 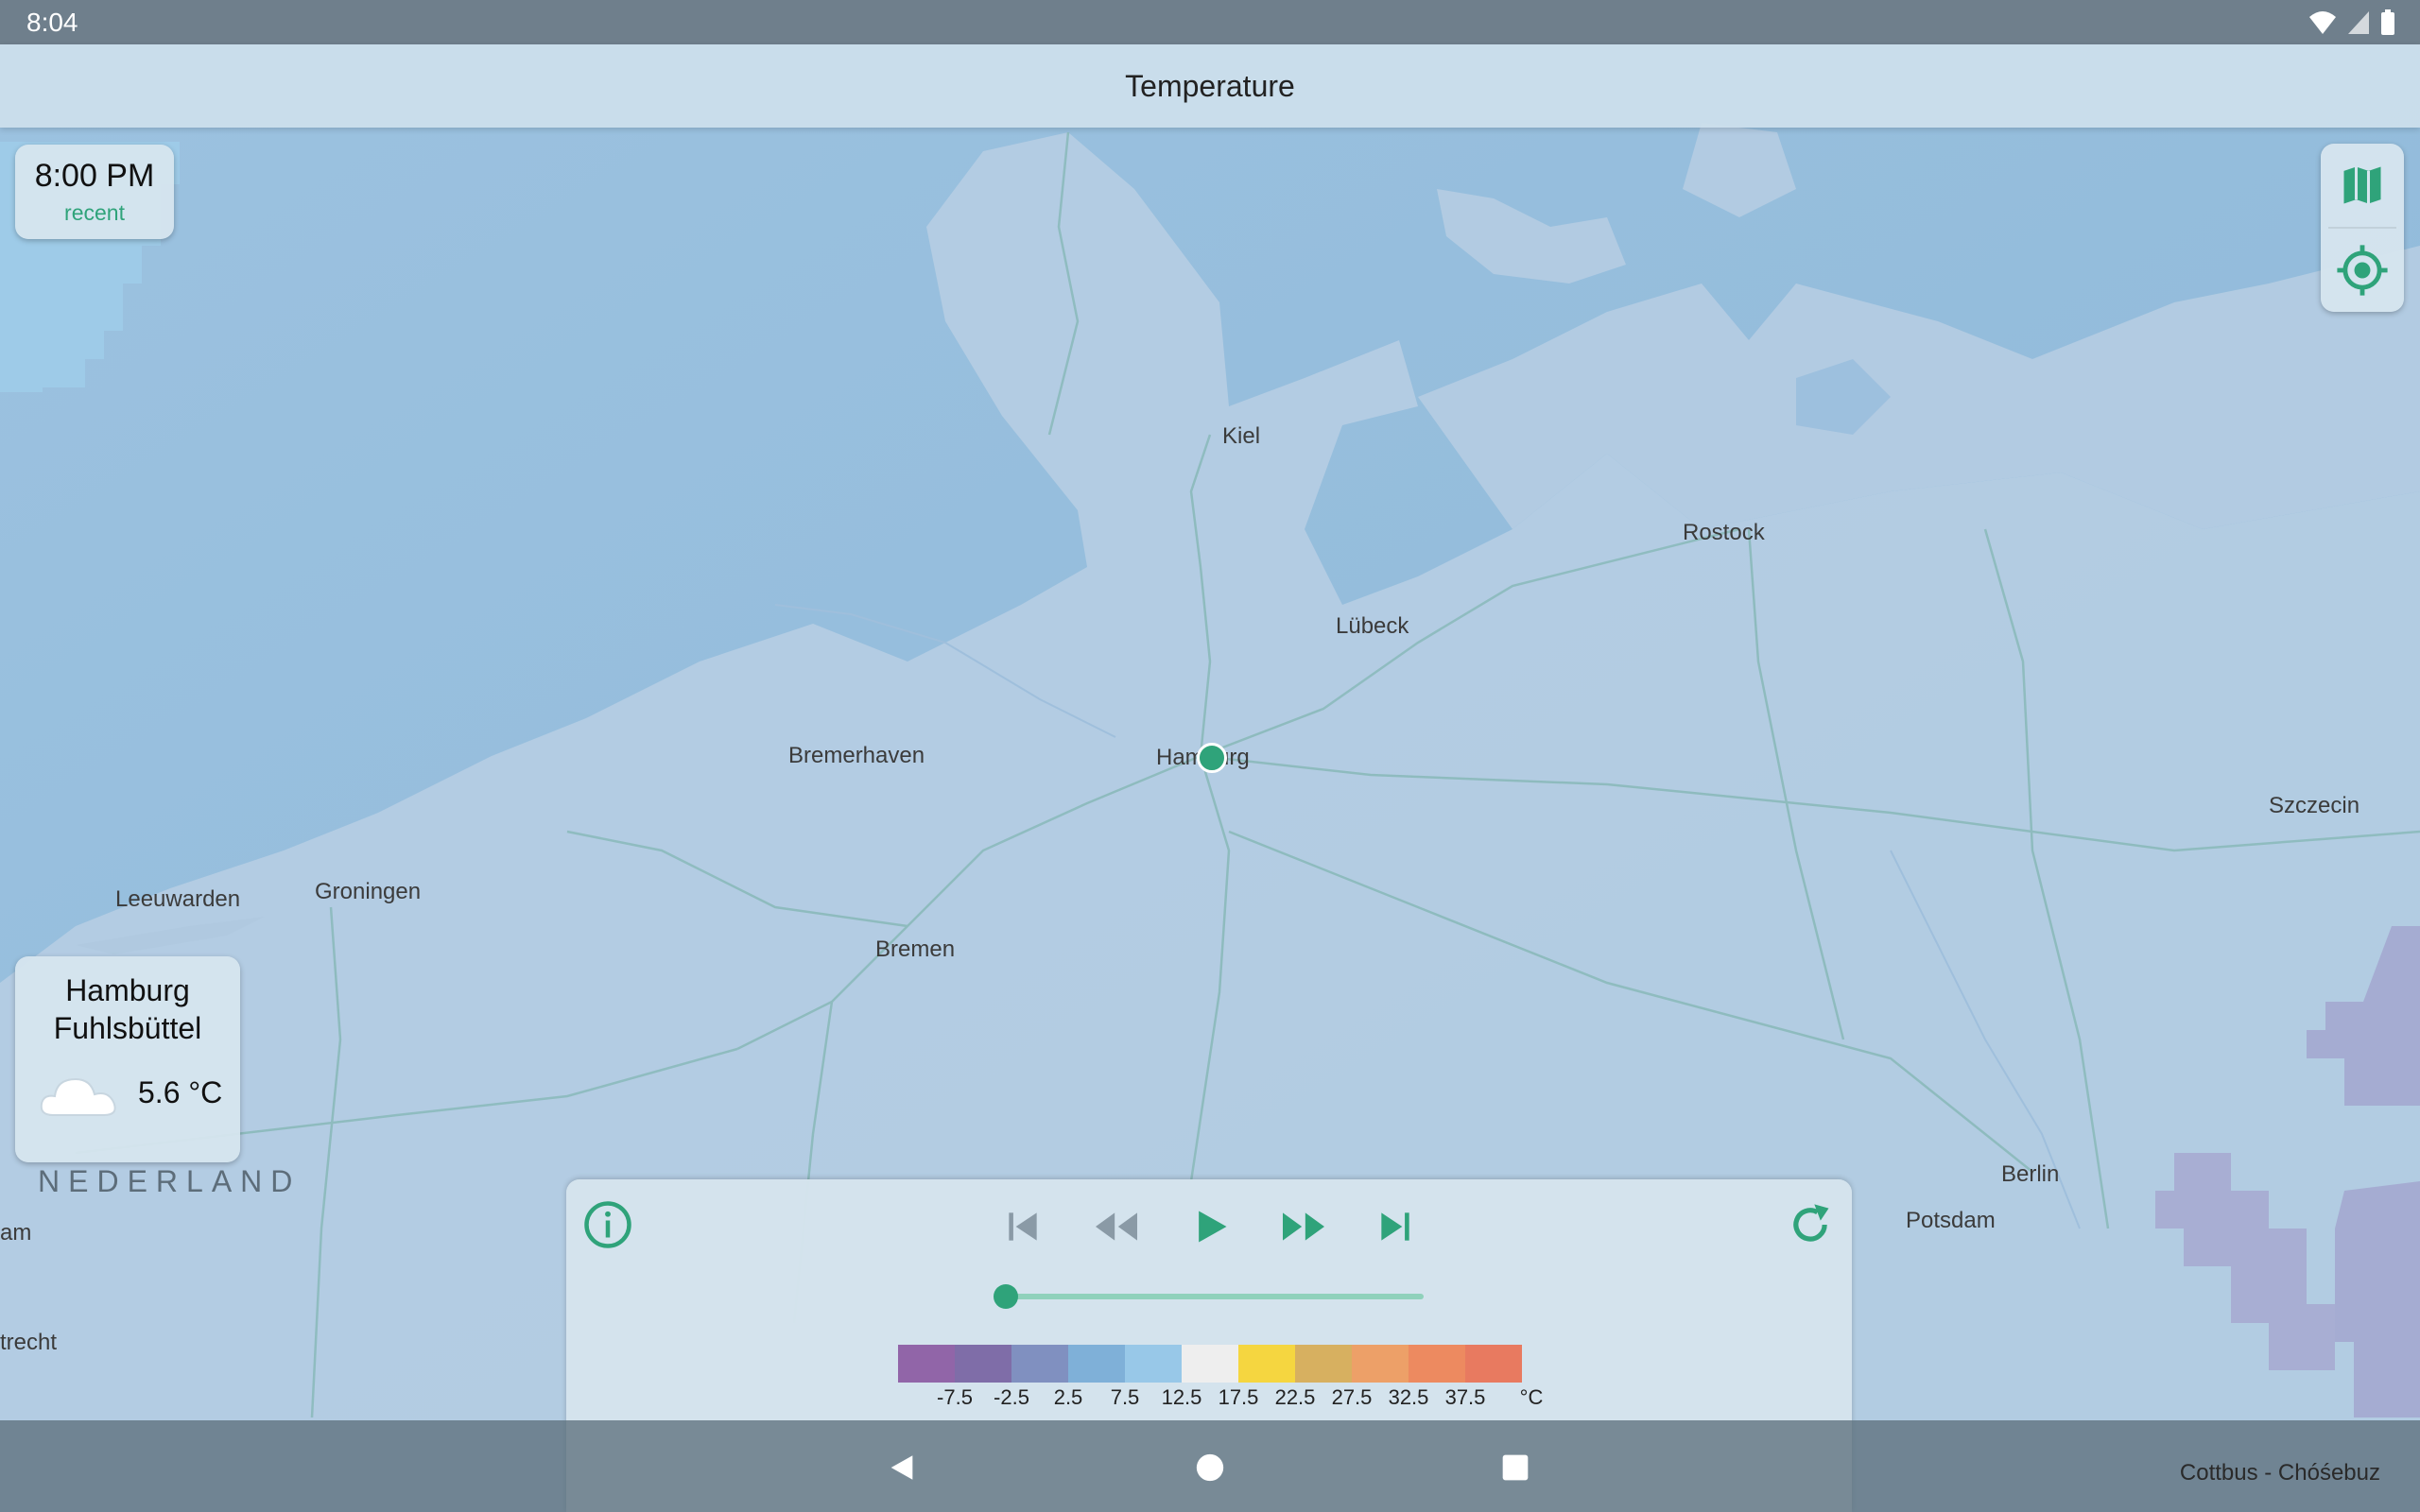 What do you see at coordinates (2031, 1174) in the screenshot?
I see `city-label-berlin: Berlin` at bounding box center [2031, 1174].